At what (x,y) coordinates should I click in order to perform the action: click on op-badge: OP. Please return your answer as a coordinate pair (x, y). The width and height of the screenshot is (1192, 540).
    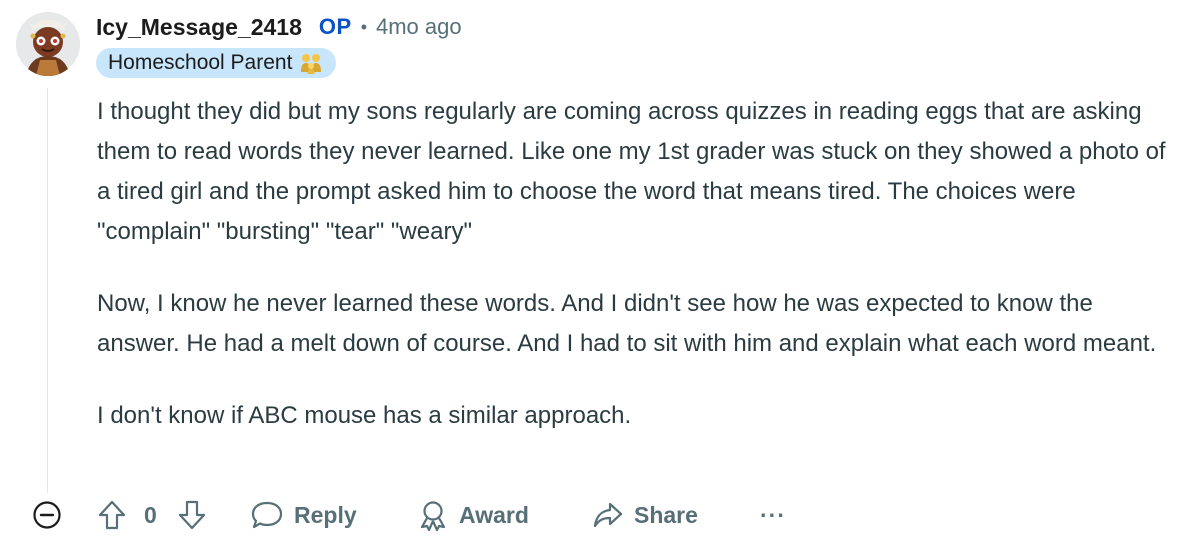
    Looking at the image, I should click on (335, 26).